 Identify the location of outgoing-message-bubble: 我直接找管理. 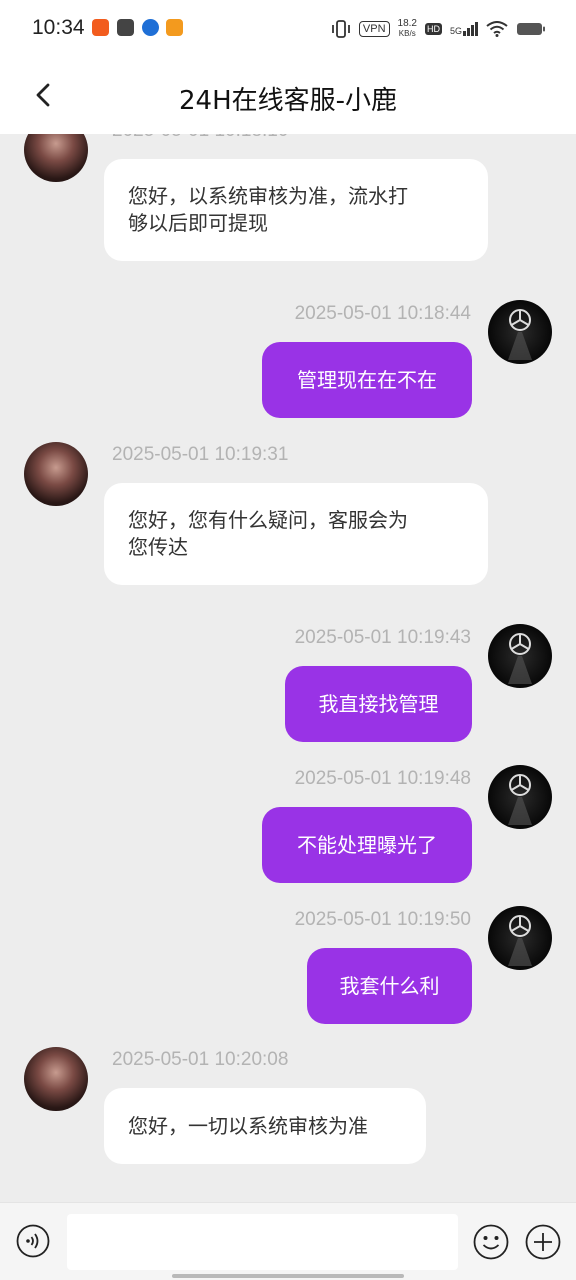
(378, 704).